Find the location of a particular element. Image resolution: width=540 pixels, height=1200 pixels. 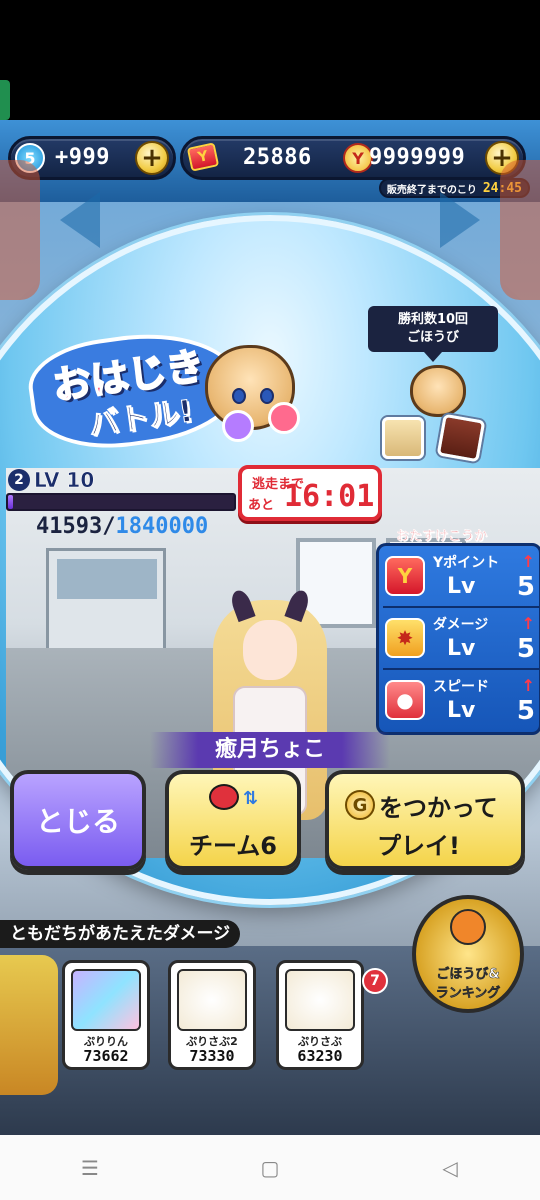

reward-label-line1: 勝利数10回 is located at coordinates (433, 319).